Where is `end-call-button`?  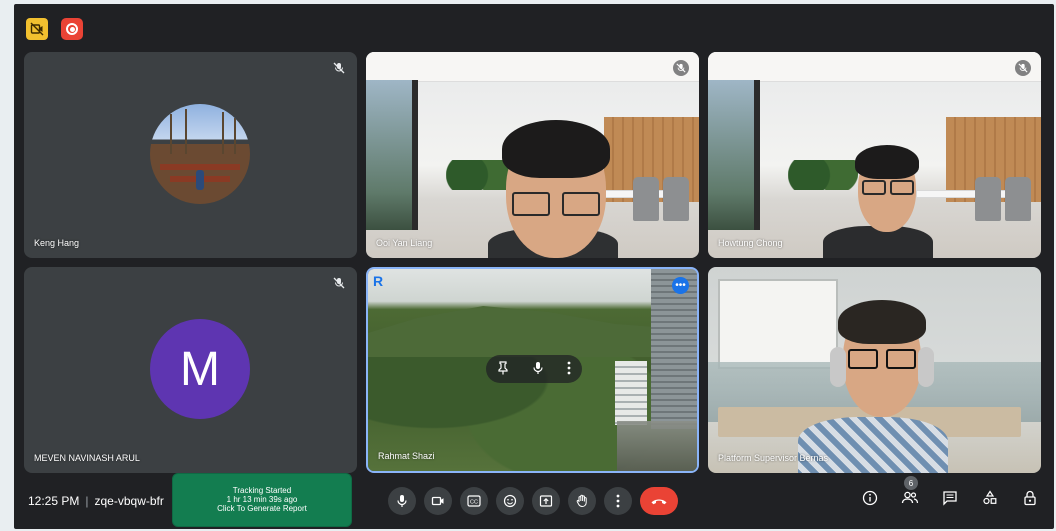
end-call-button is located at coordinates (659, 501).